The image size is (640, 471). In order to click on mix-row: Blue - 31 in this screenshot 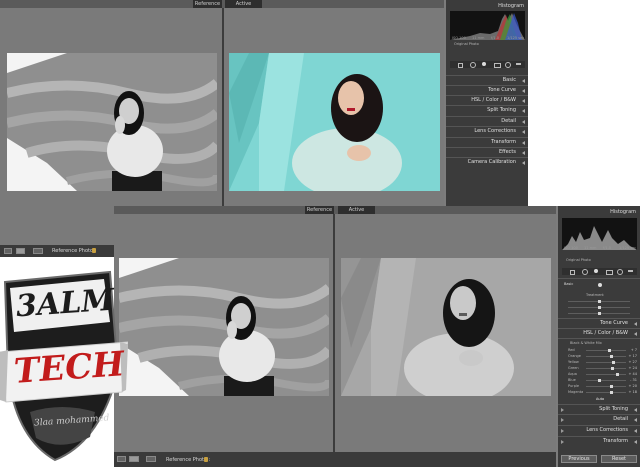, I will do `click(599, 380)`.